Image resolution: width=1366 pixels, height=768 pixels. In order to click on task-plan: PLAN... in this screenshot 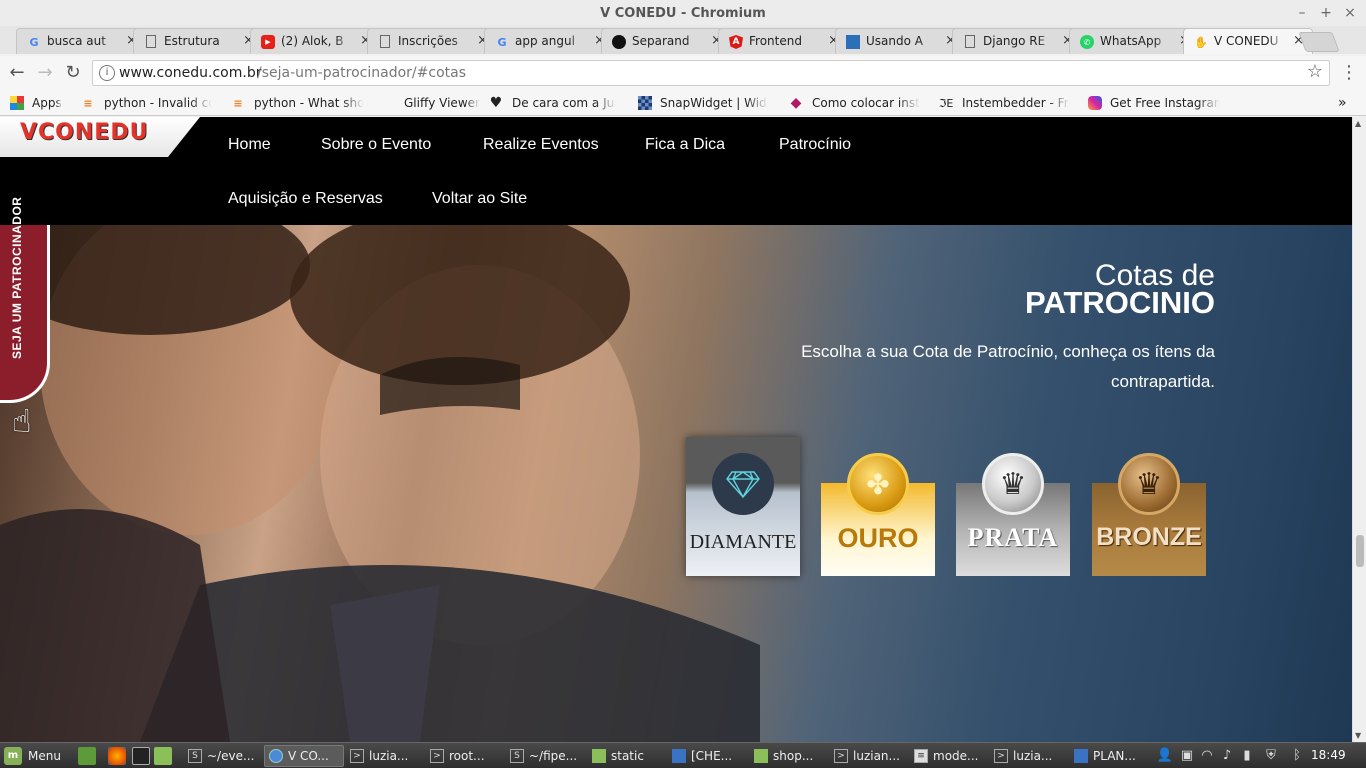, I will do `click(1110, 756)`.